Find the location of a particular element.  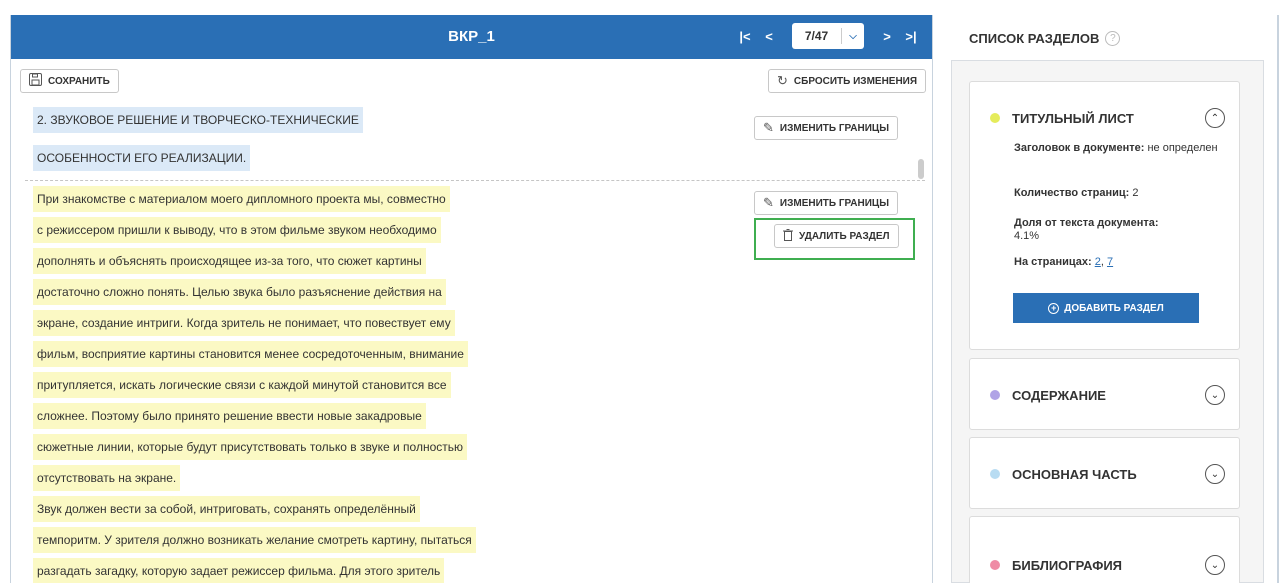

info-value: 4.1% is located at coordinates (1027, 236).